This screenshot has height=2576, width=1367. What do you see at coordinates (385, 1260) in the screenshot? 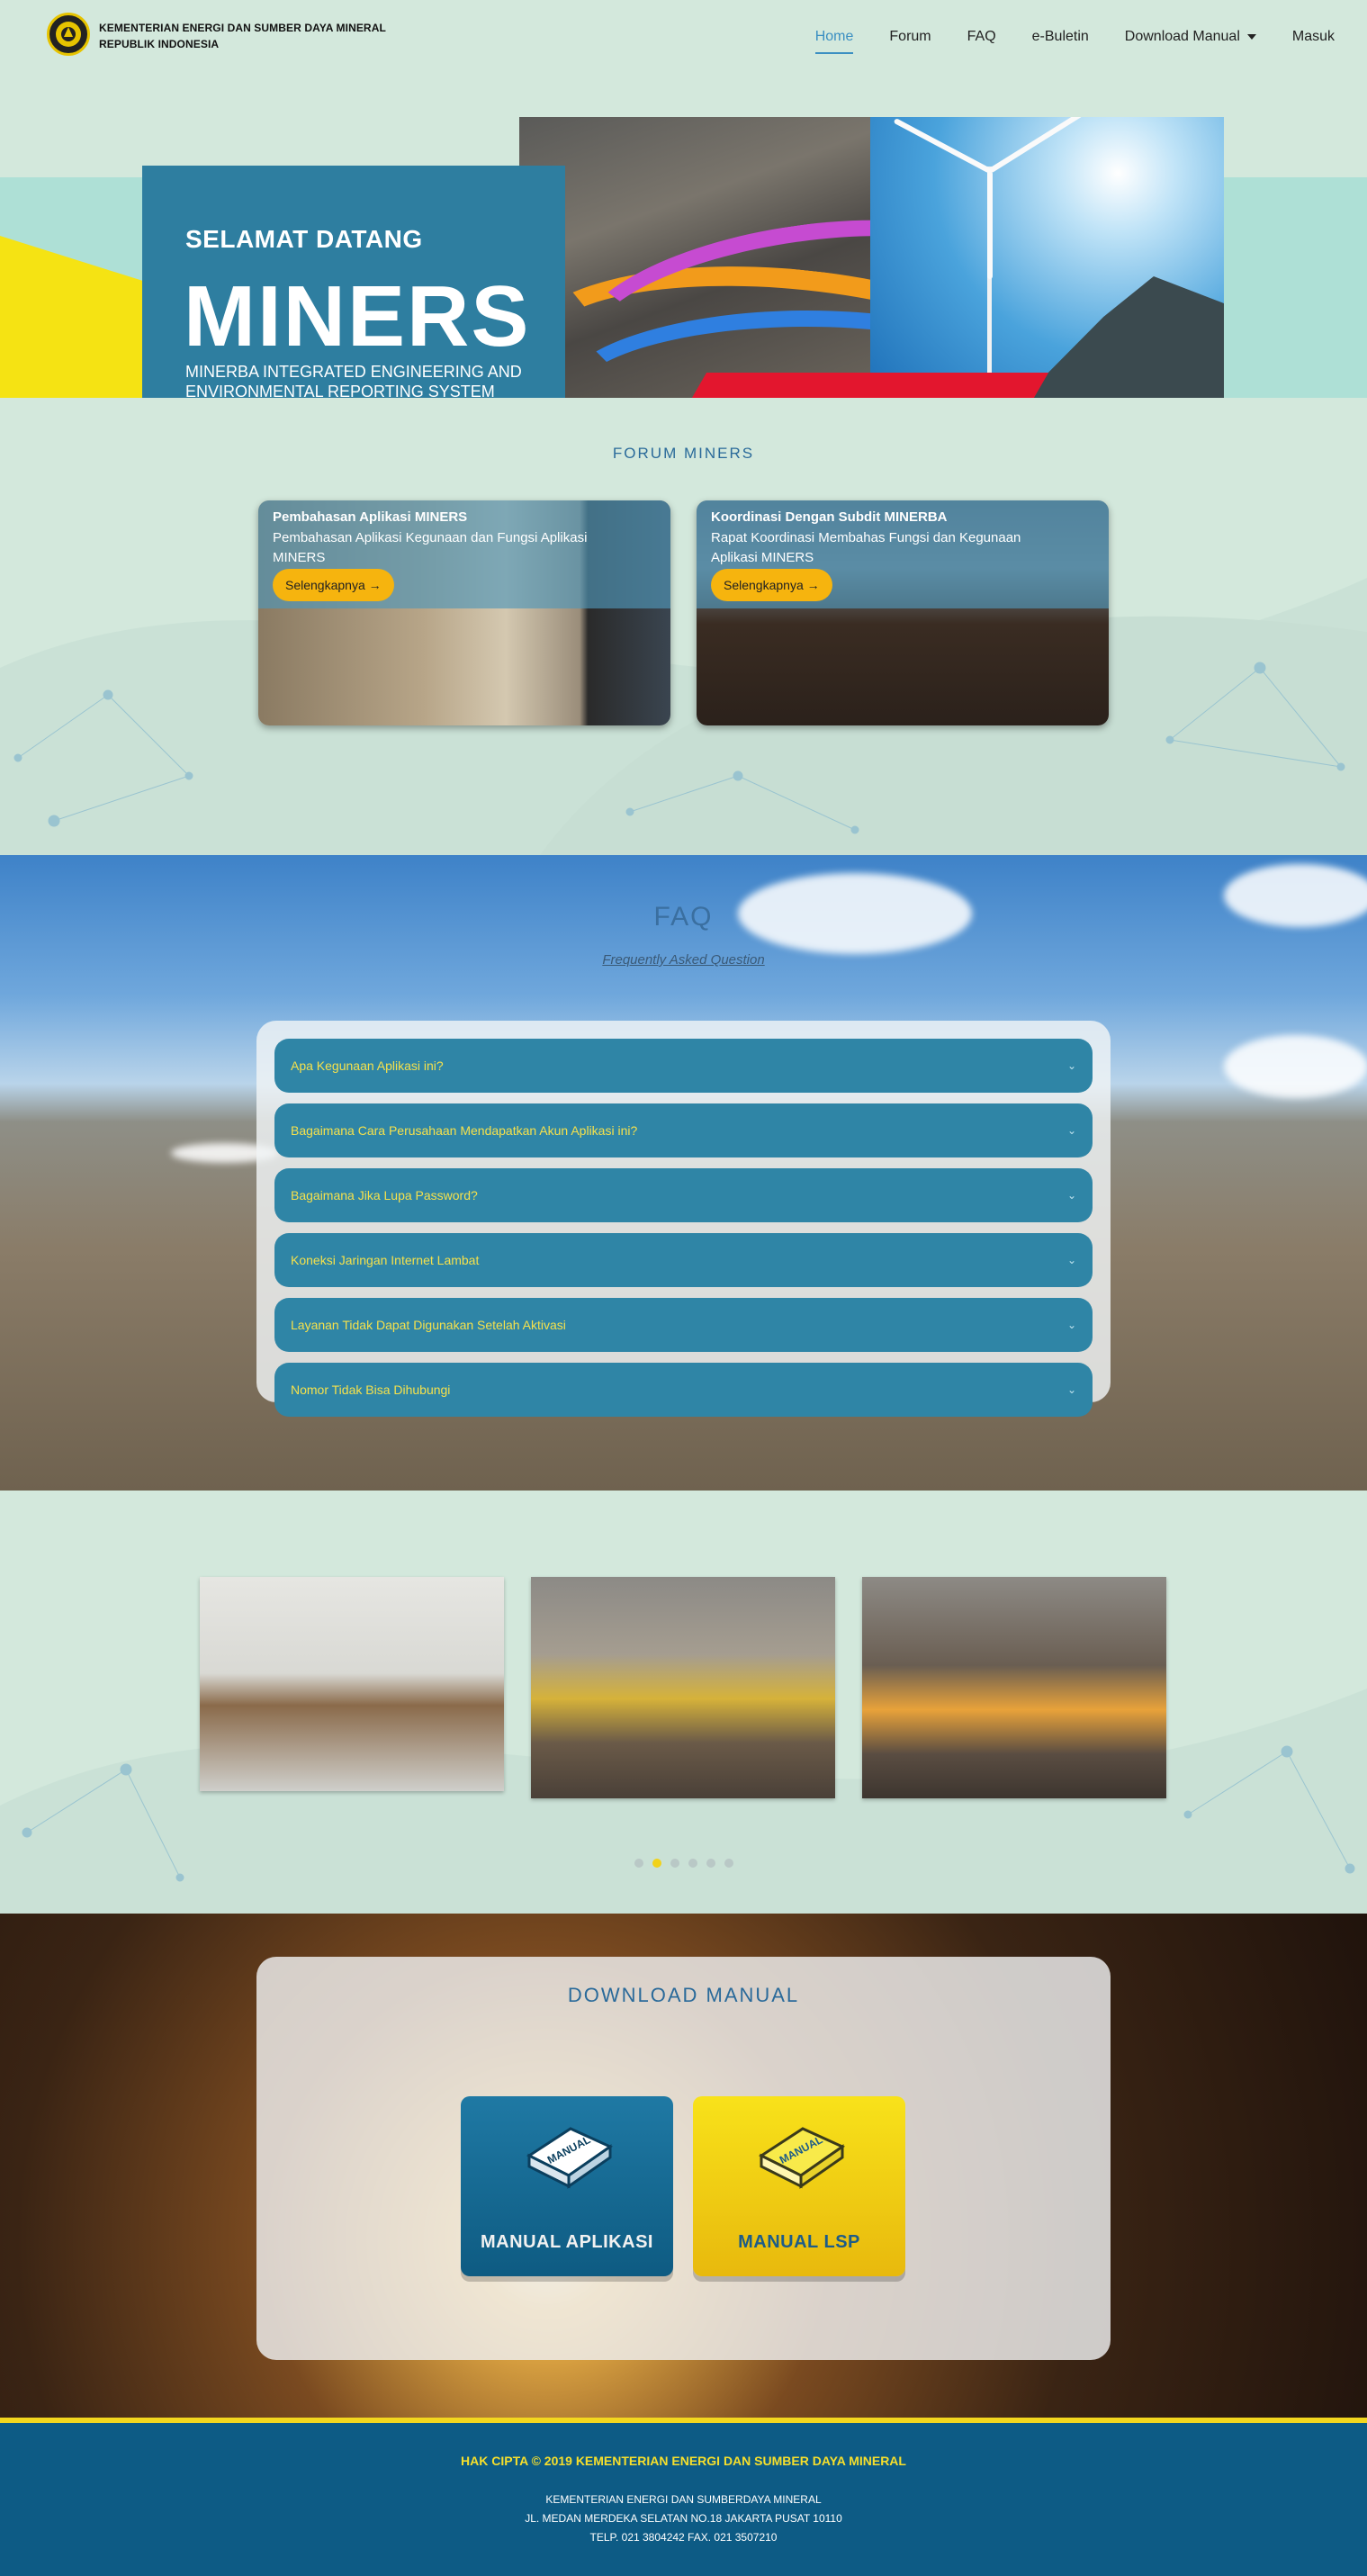
I see `faq-question-text: Koneksi Jaringan Internet Lambat` at bounding box center [385, 1260].